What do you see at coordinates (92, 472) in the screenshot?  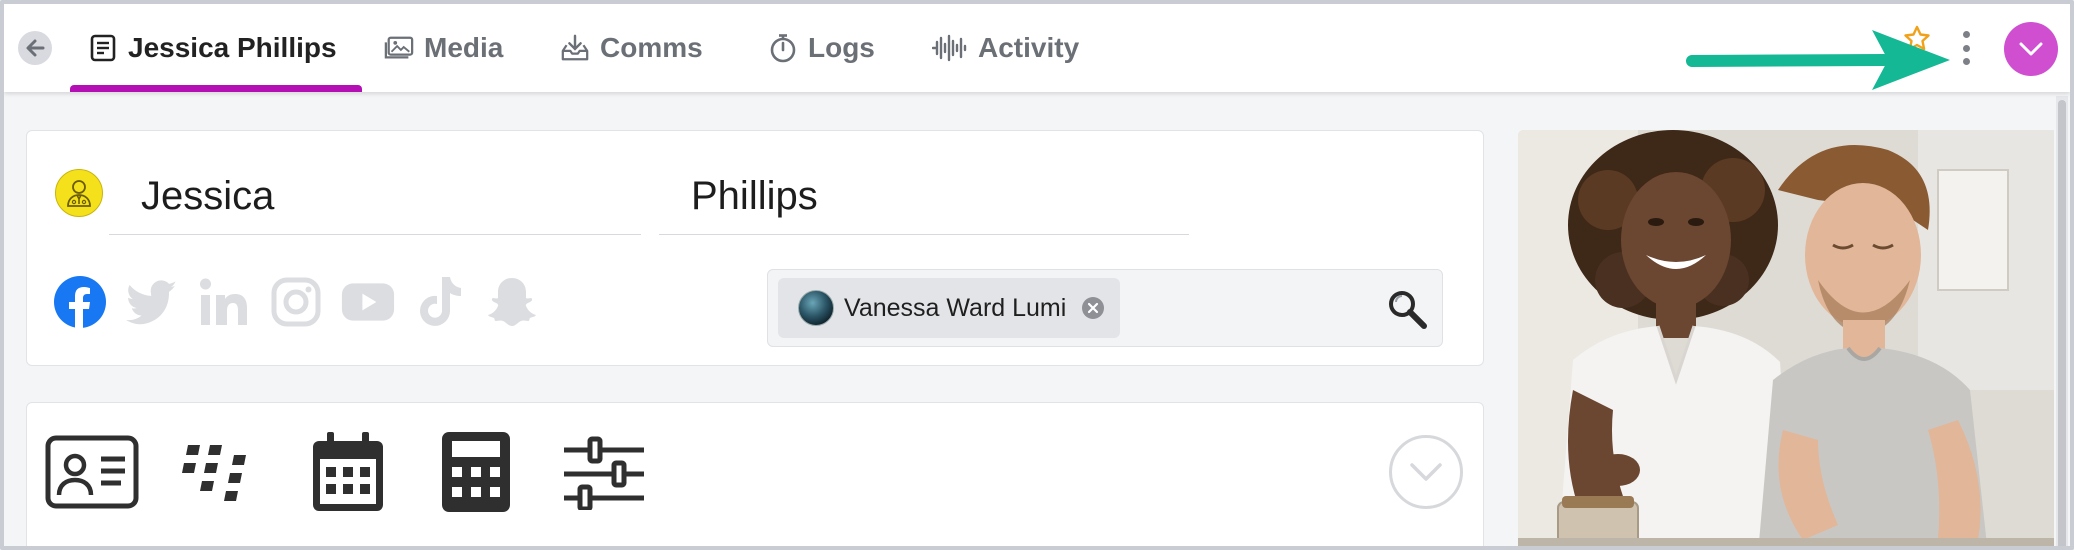 I see `id-card-icon` at bounding box center [92, 472].